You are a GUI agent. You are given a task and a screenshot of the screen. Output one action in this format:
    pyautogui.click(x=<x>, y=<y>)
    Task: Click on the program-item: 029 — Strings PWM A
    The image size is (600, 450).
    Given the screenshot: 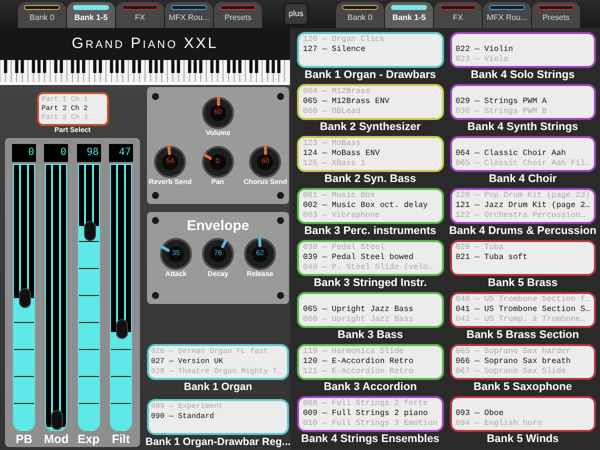 What is the action you would take?
    pyautogui.click(x=523, y=102)
    